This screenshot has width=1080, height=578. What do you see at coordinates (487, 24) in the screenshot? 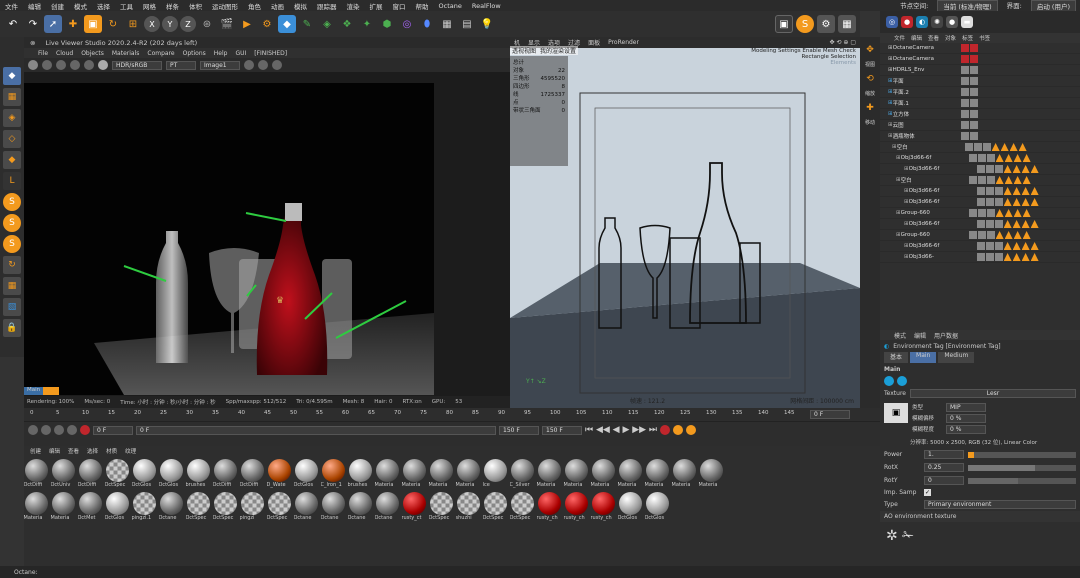
I see `light-icon: 💡` at bounding box center [487, 24].